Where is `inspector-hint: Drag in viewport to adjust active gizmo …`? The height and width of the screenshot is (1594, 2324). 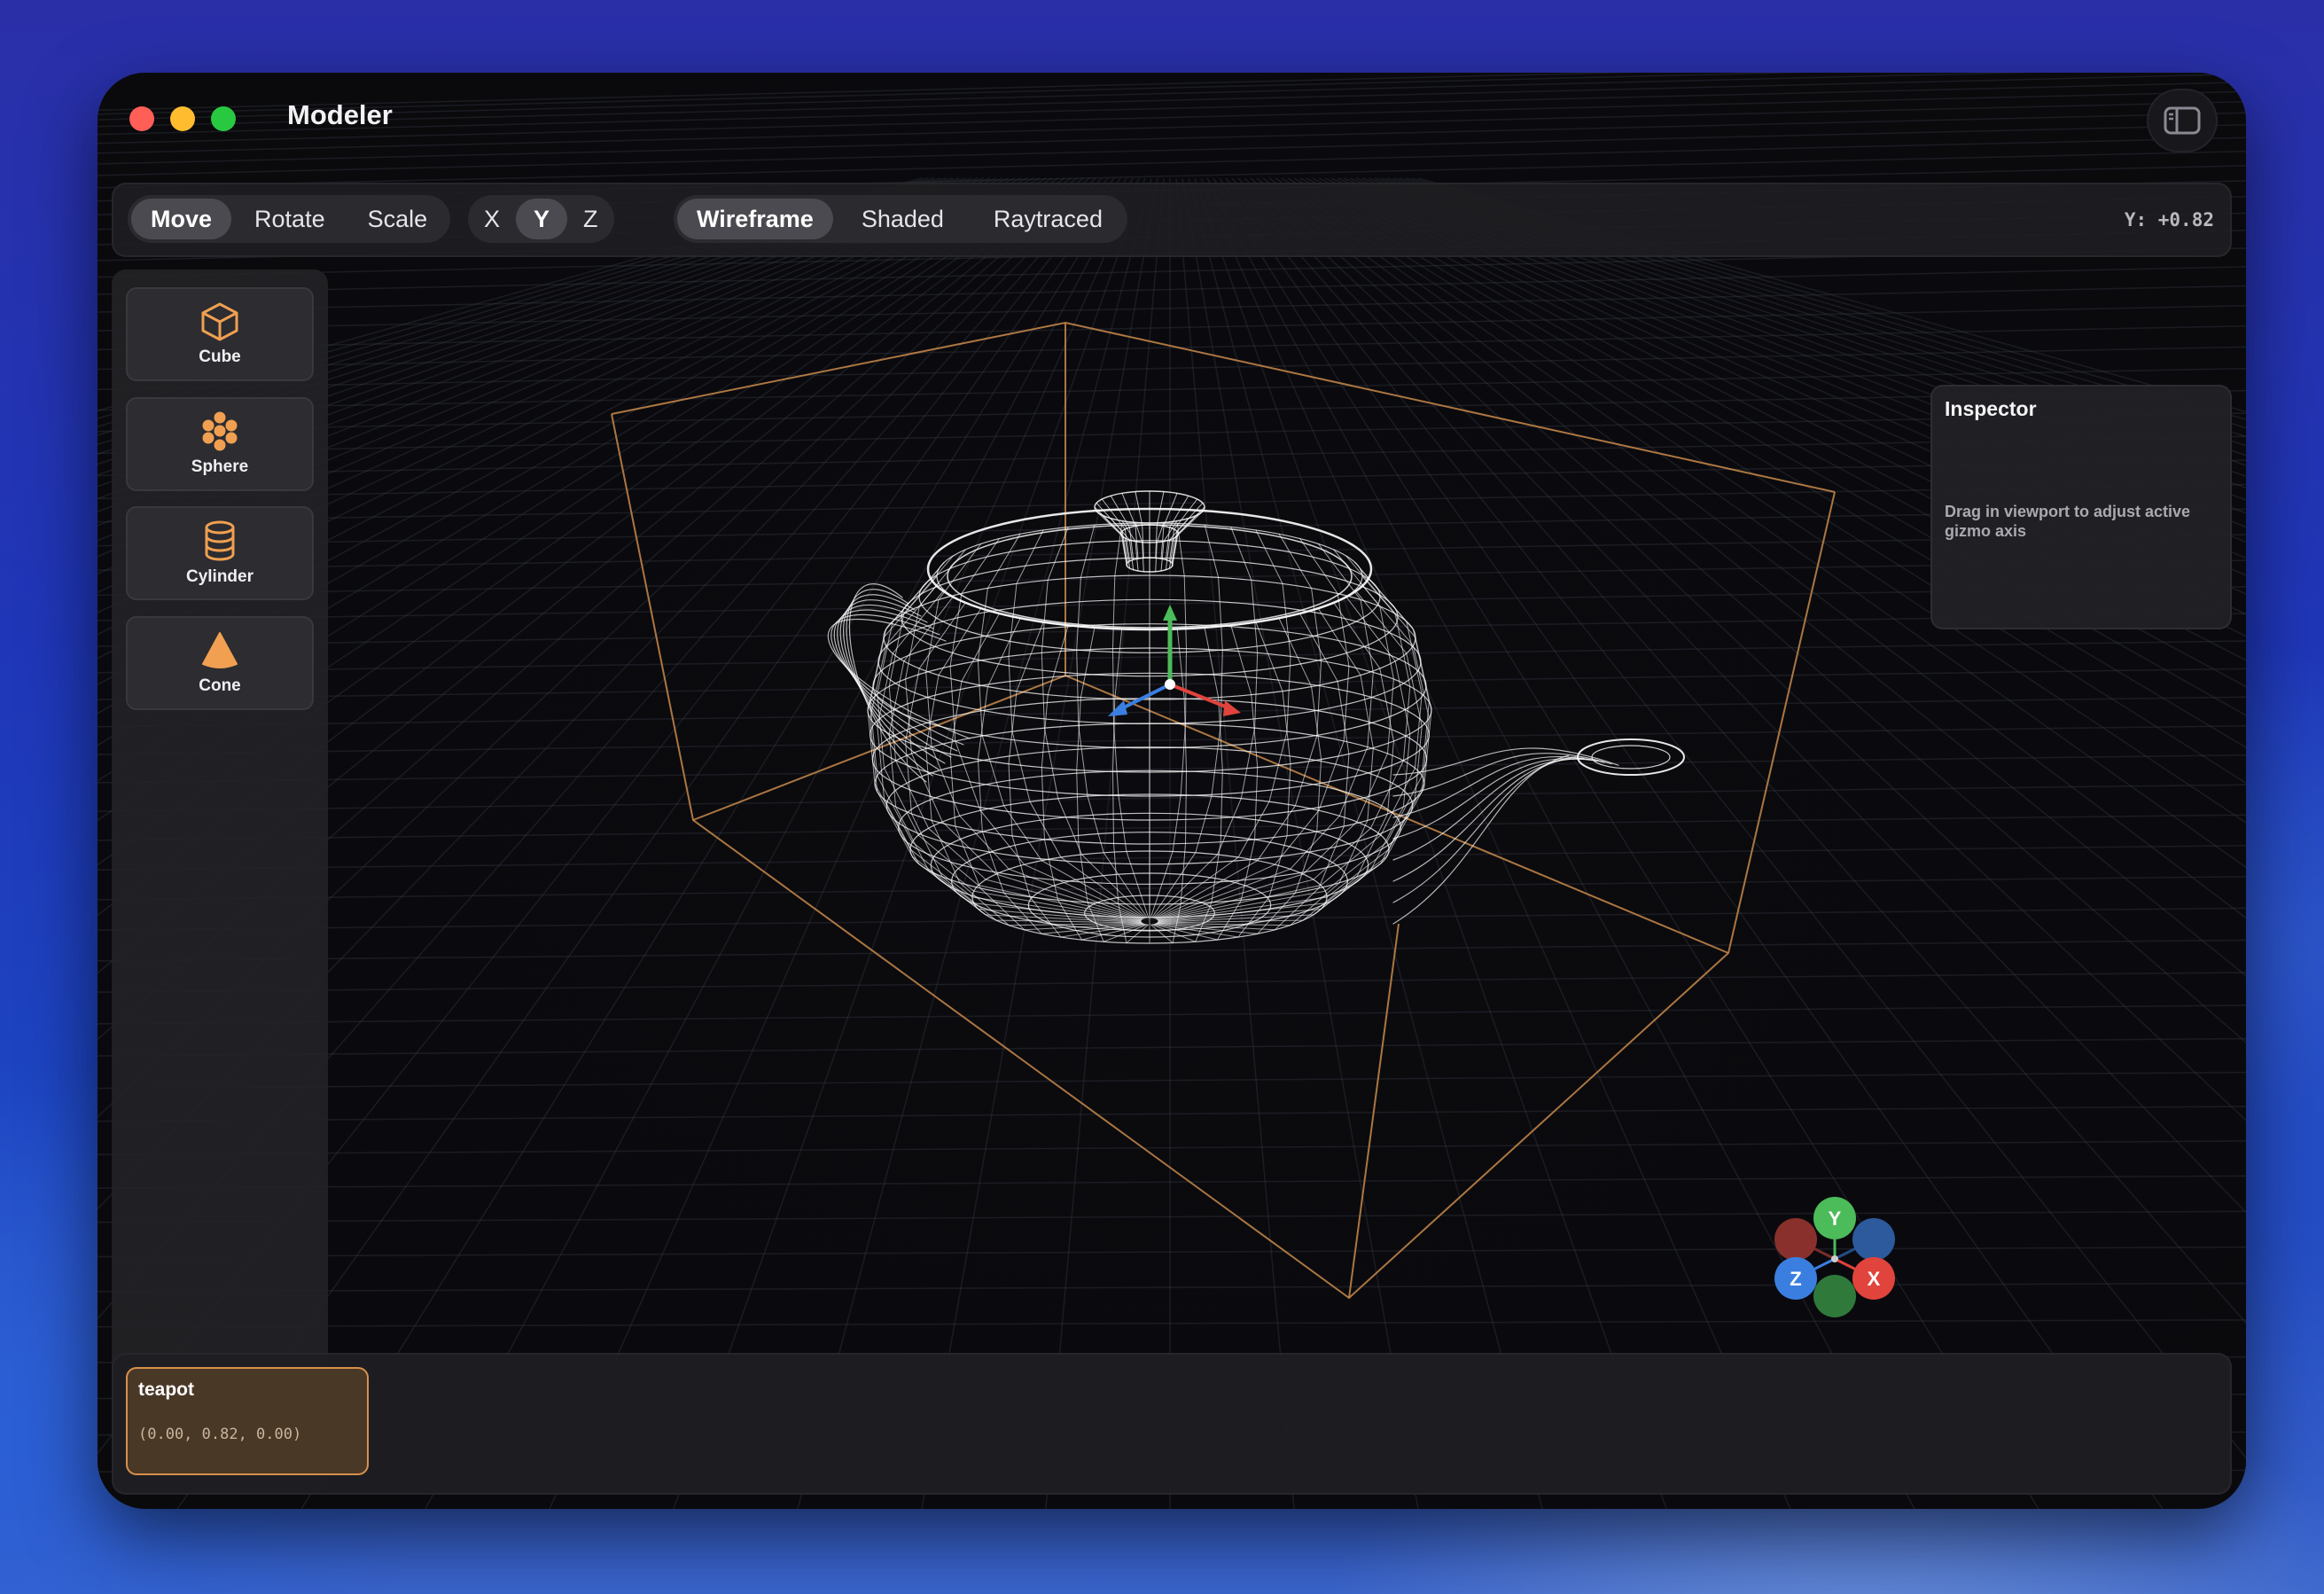
inspector-hint: Drag in viewport to adjust active gizmo … is located at coordinates (2068, 521).